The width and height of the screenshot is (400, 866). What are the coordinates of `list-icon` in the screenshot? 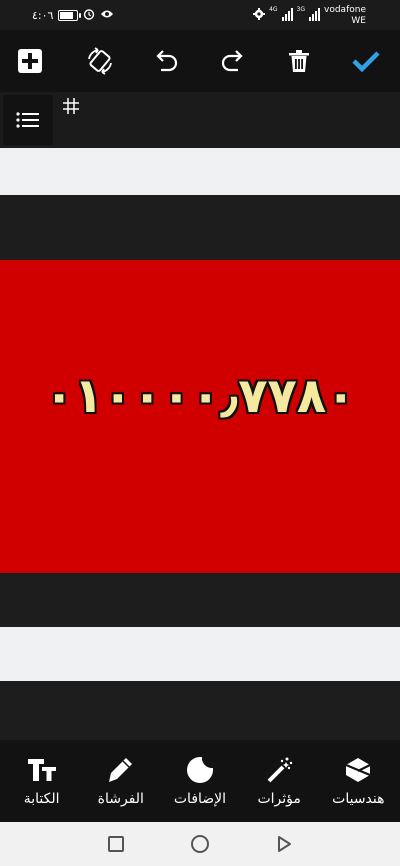 It's located at (27, 120).